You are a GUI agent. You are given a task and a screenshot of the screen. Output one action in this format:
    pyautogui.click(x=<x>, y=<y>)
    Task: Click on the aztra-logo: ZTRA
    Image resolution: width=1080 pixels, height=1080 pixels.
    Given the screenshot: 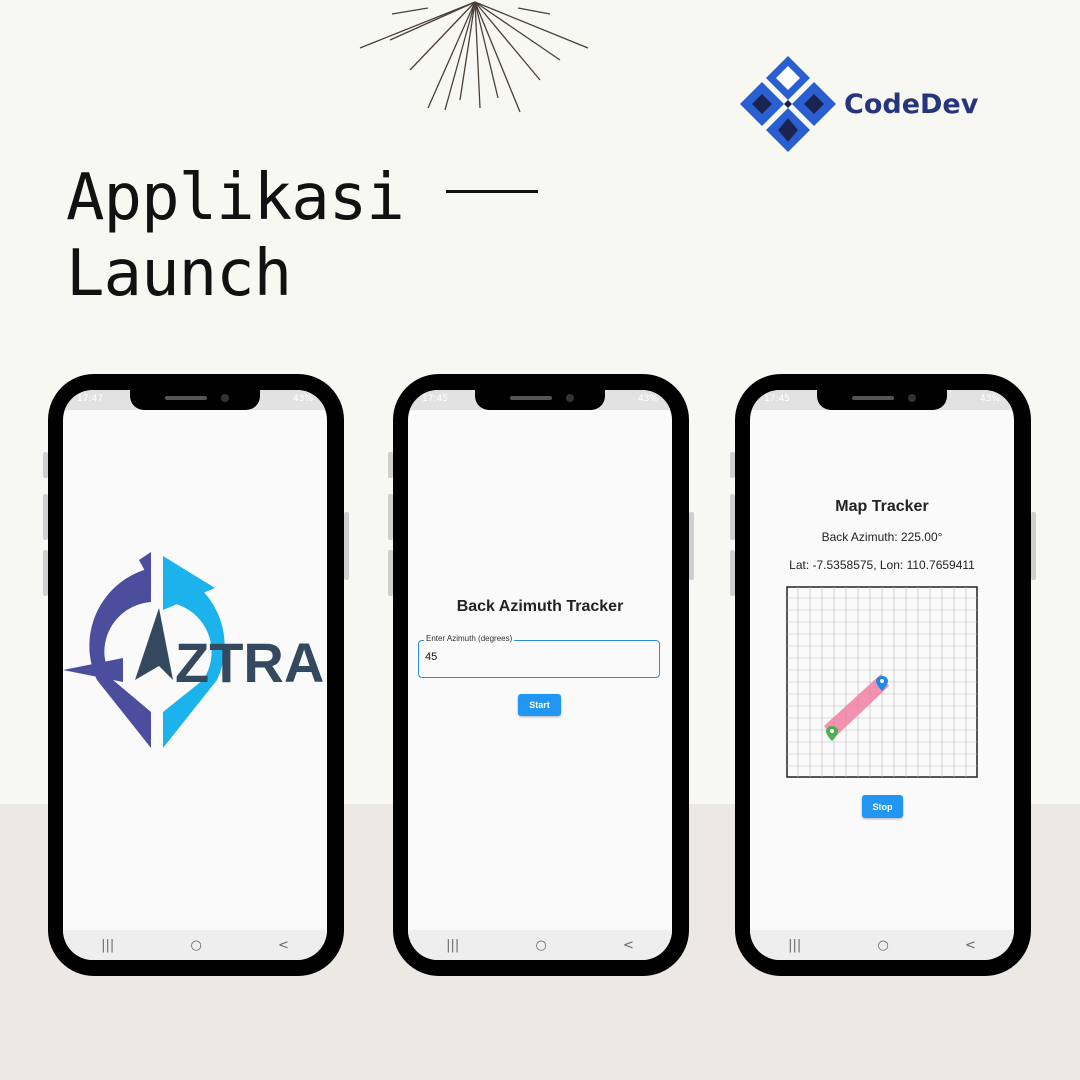 What is the action you would take?
    pyautogui.click(x=193, y=650)
    